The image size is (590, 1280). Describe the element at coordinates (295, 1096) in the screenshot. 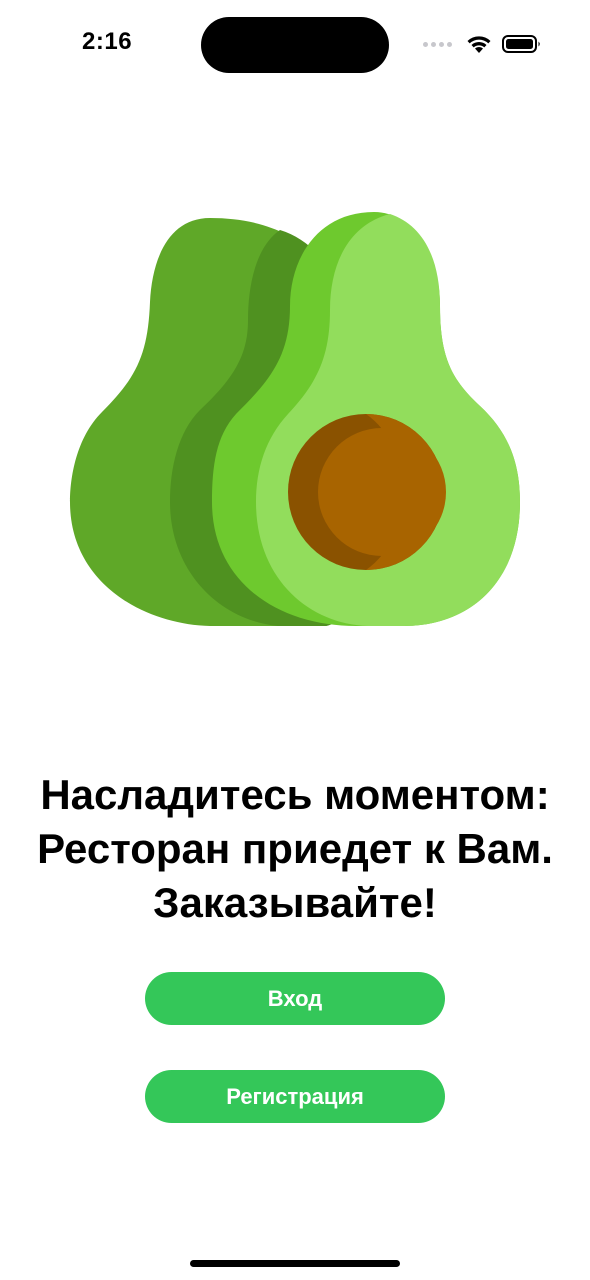

I see `register-button: Регистрация` at that location.